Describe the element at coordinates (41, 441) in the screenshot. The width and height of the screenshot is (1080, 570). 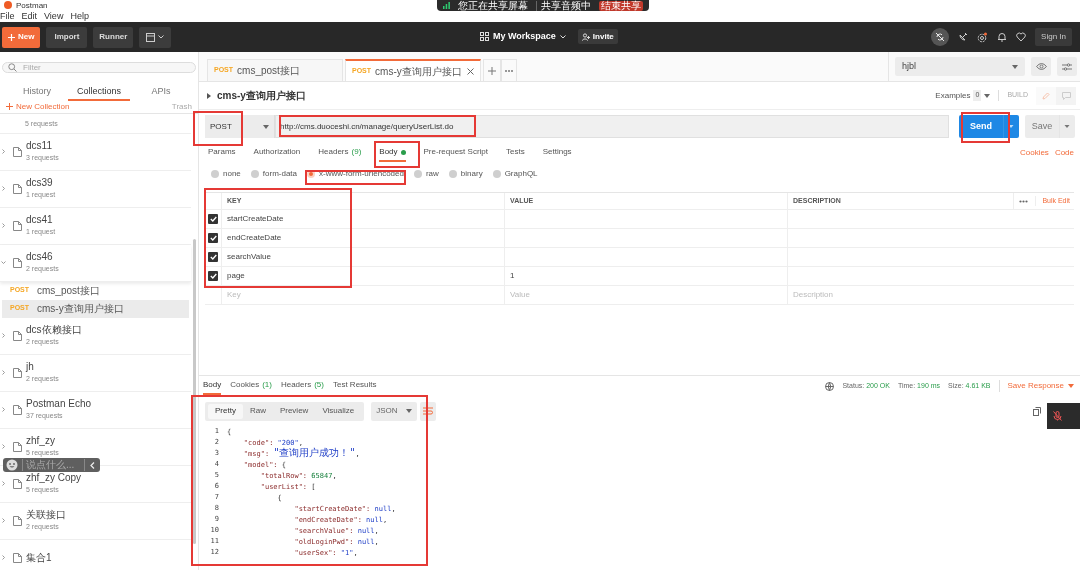
I see `collection-name: zhf_zy` at that location.